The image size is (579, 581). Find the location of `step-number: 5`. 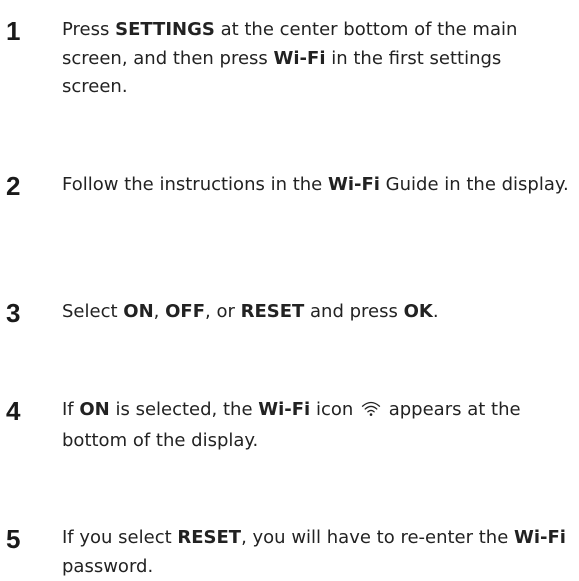

step-number: 5 is located at coordinates (13, 539).